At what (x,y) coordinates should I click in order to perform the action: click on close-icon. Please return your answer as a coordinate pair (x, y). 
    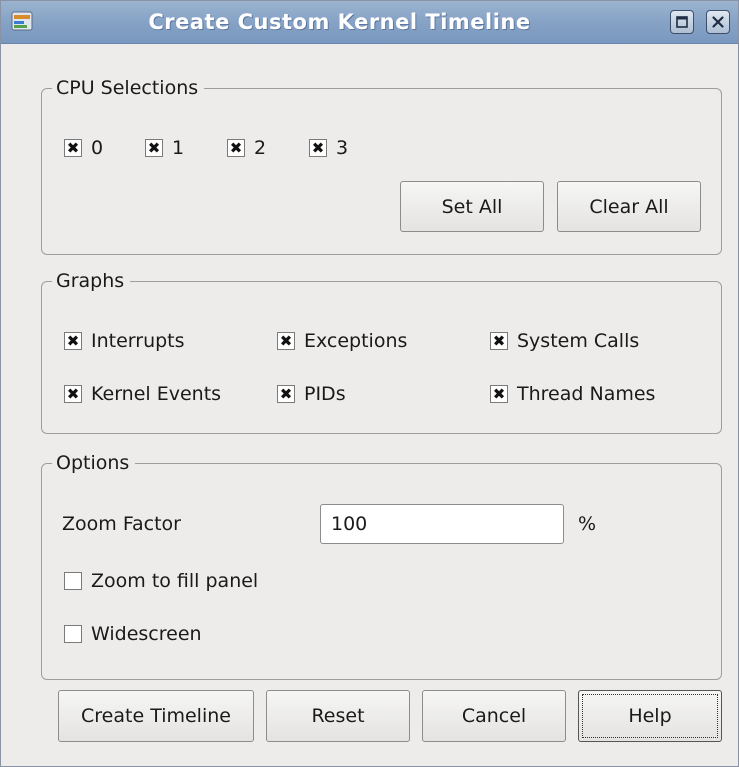
    Looking at the image, I should click on (718, 22).